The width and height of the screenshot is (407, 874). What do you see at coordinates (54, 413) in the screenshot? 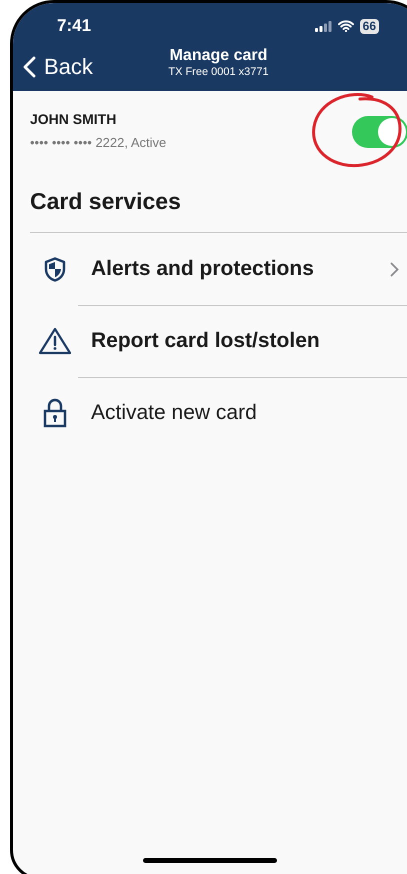
I see `lock-icon` at bounding box center [54, 413].